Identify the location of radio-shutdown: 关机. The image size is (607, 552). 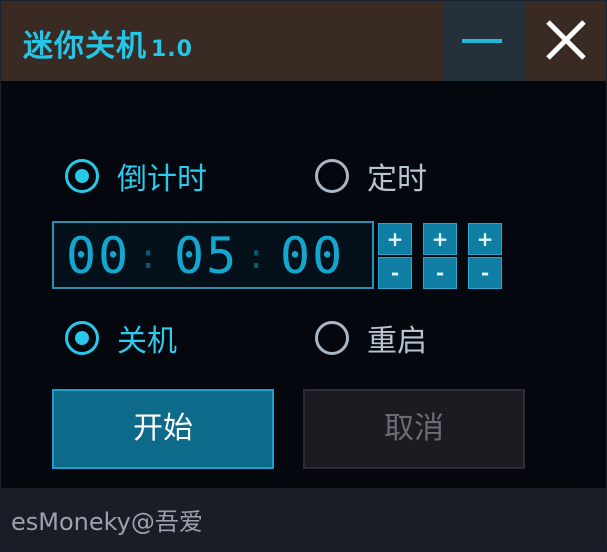
(121, 338).